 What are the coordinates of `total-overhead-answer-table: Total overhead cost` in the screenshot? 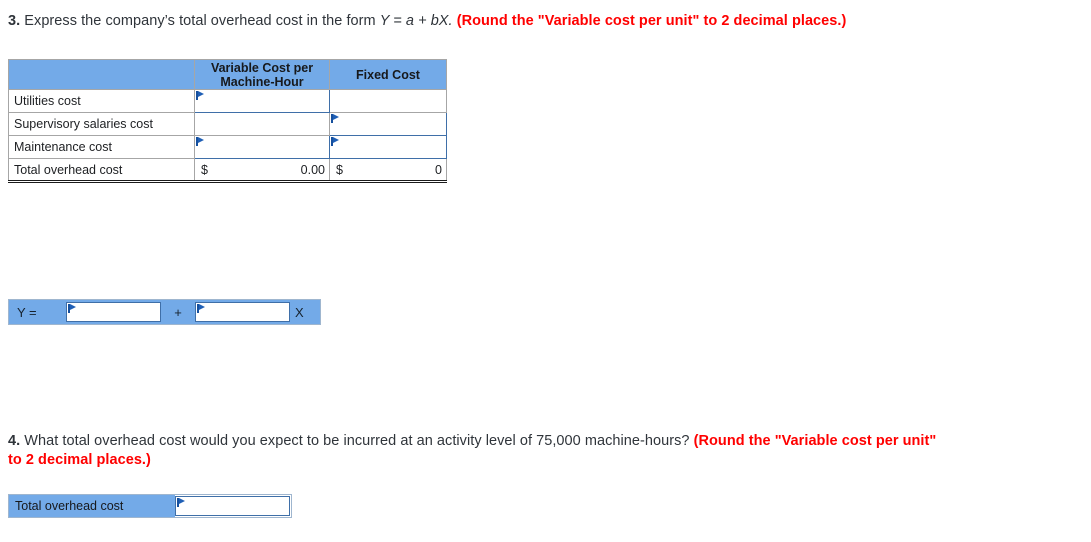 It's located at (150, 506).